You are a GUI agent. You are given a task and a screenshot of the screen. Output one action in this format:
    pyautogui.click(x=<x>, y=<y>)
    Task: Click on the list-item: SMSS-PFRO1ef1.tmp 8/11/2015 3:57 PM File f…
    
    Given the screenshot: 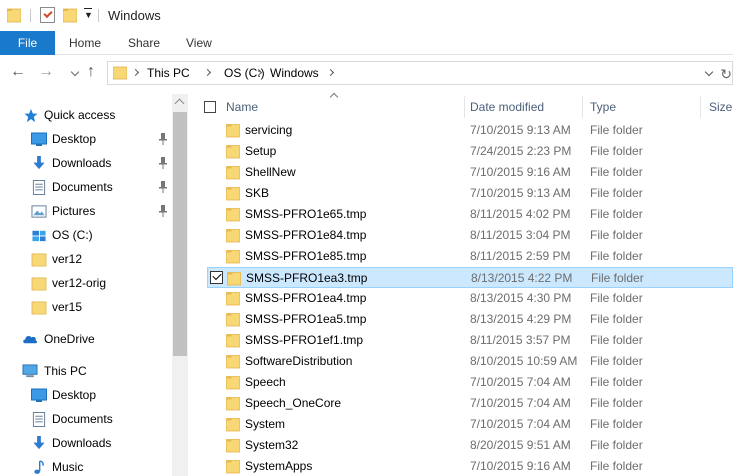 What is the action you would take?
    pyautogui.click(x=470, y=340)
    